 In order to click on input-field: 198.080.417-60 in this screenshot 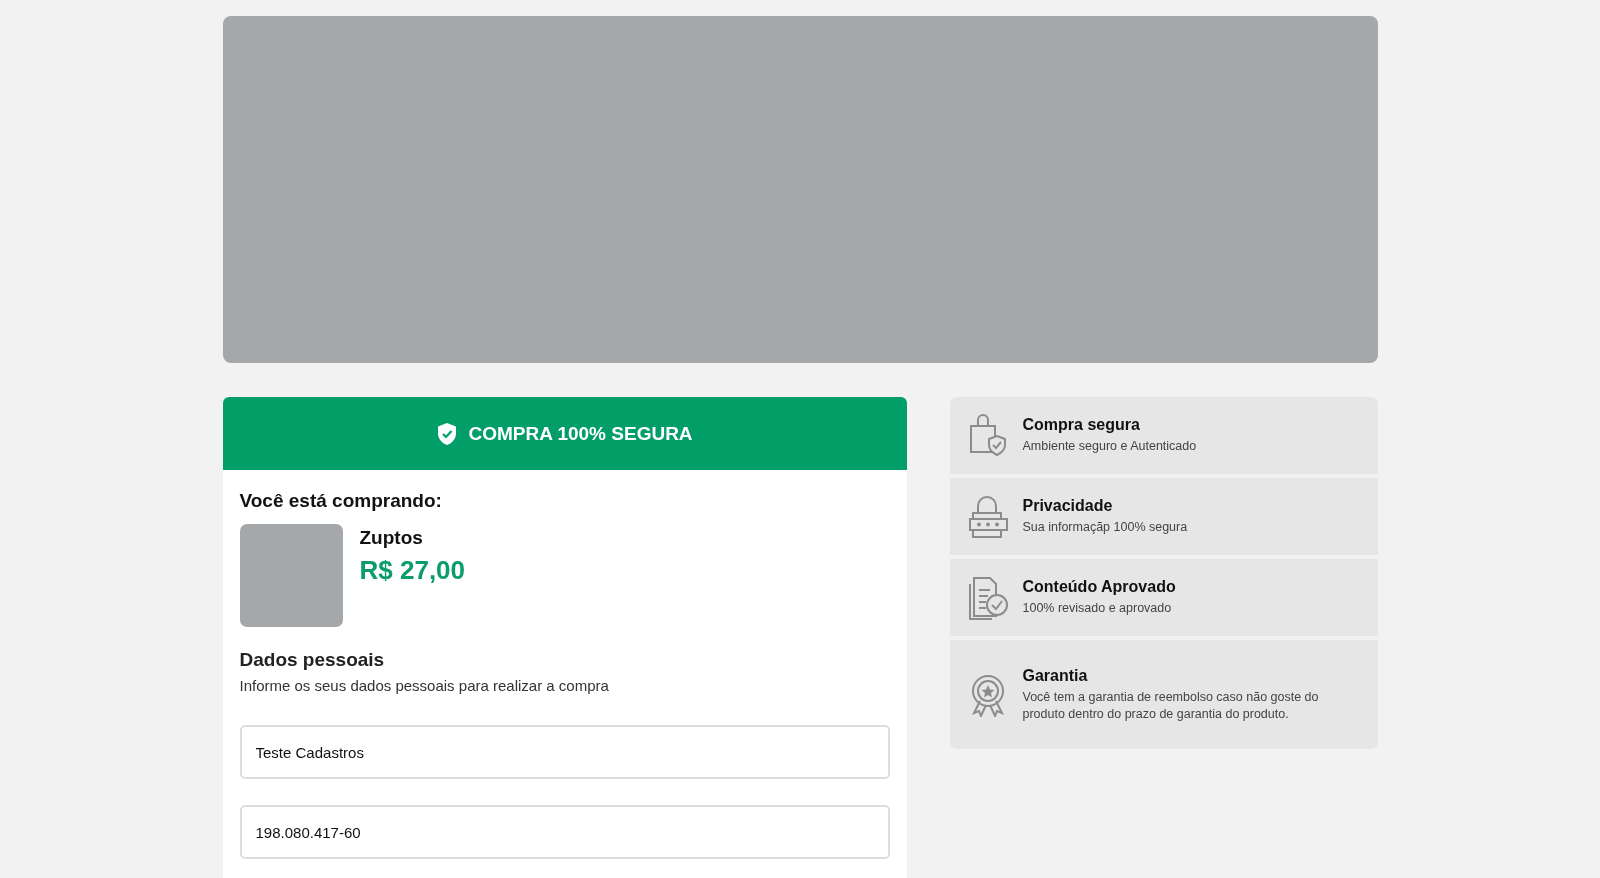, I will do `click(564, 832)`.